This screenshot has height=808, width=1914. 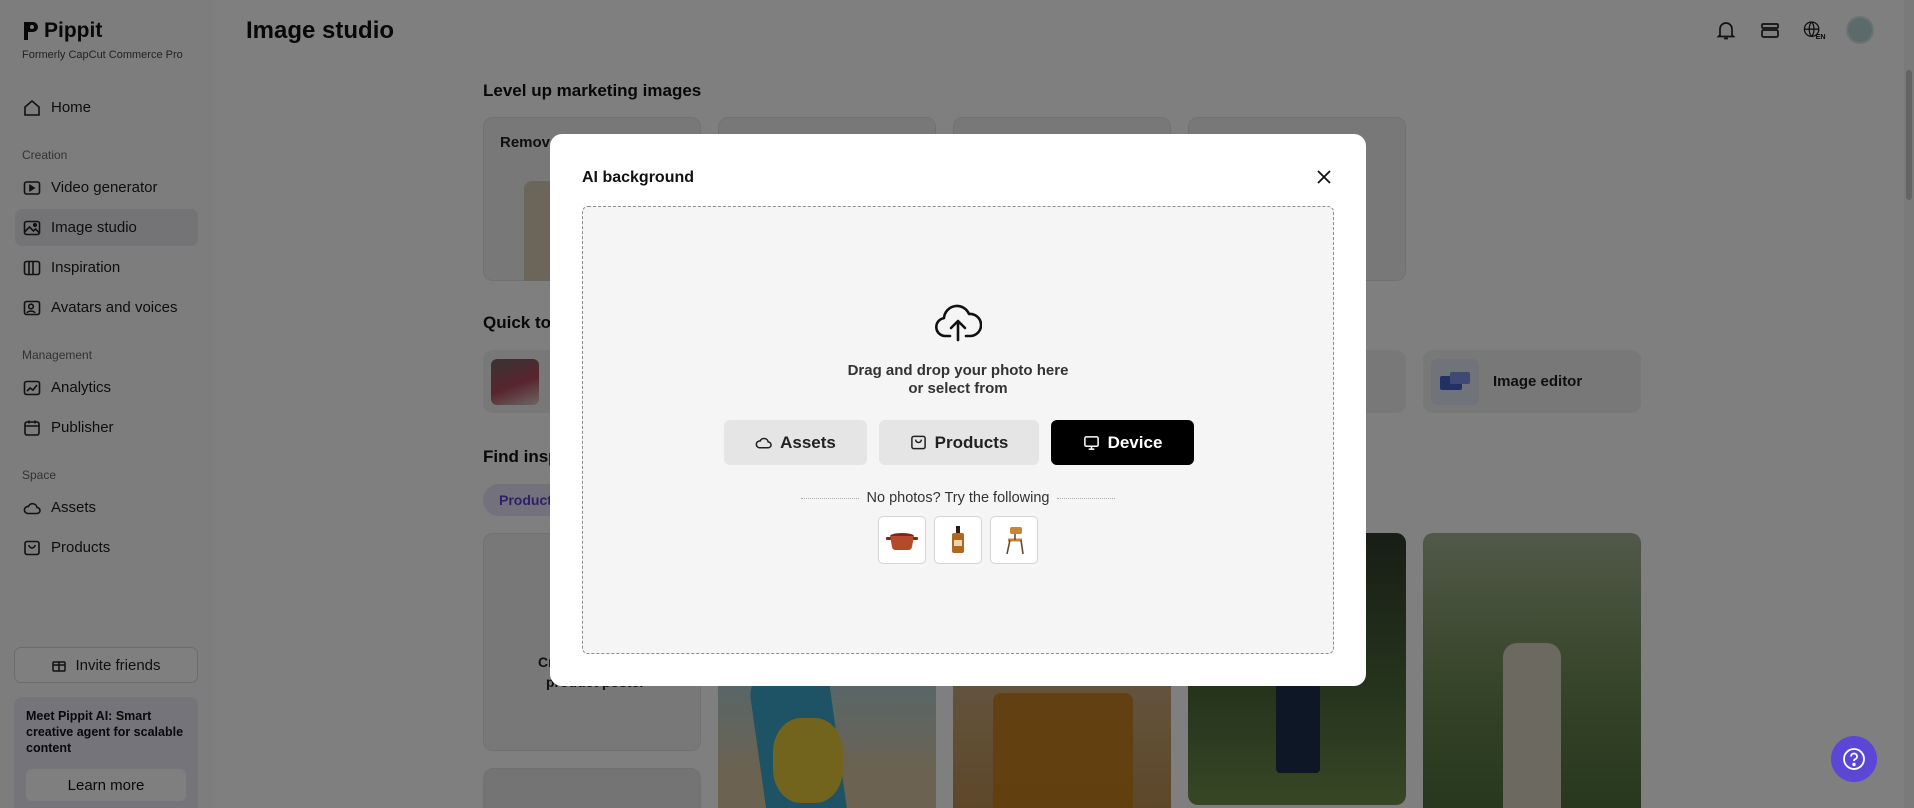 I want to click on products-button-label: Products, so click(x=971, y=442).